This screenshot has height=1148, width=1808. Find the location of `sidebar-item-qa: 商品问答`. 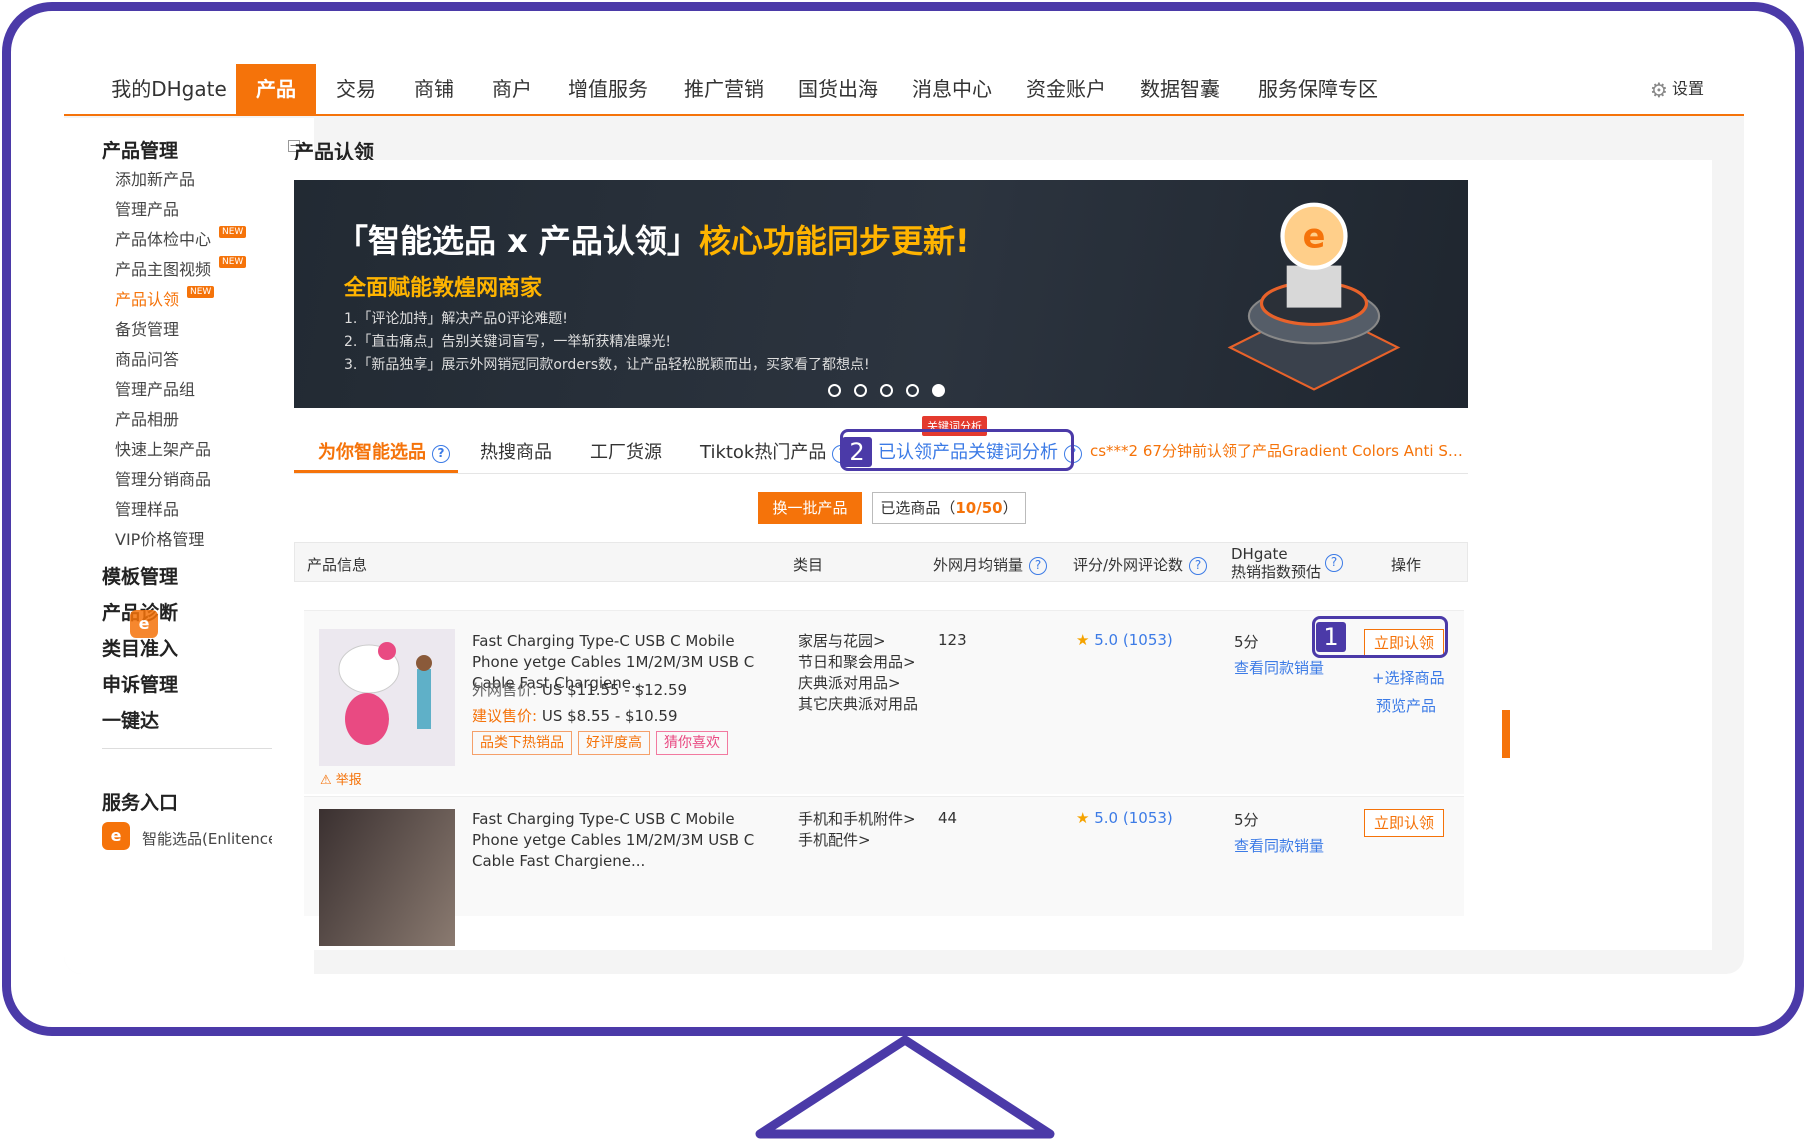

sidebar-item-qa: 商品问答 is located at coordinates (147, 358).